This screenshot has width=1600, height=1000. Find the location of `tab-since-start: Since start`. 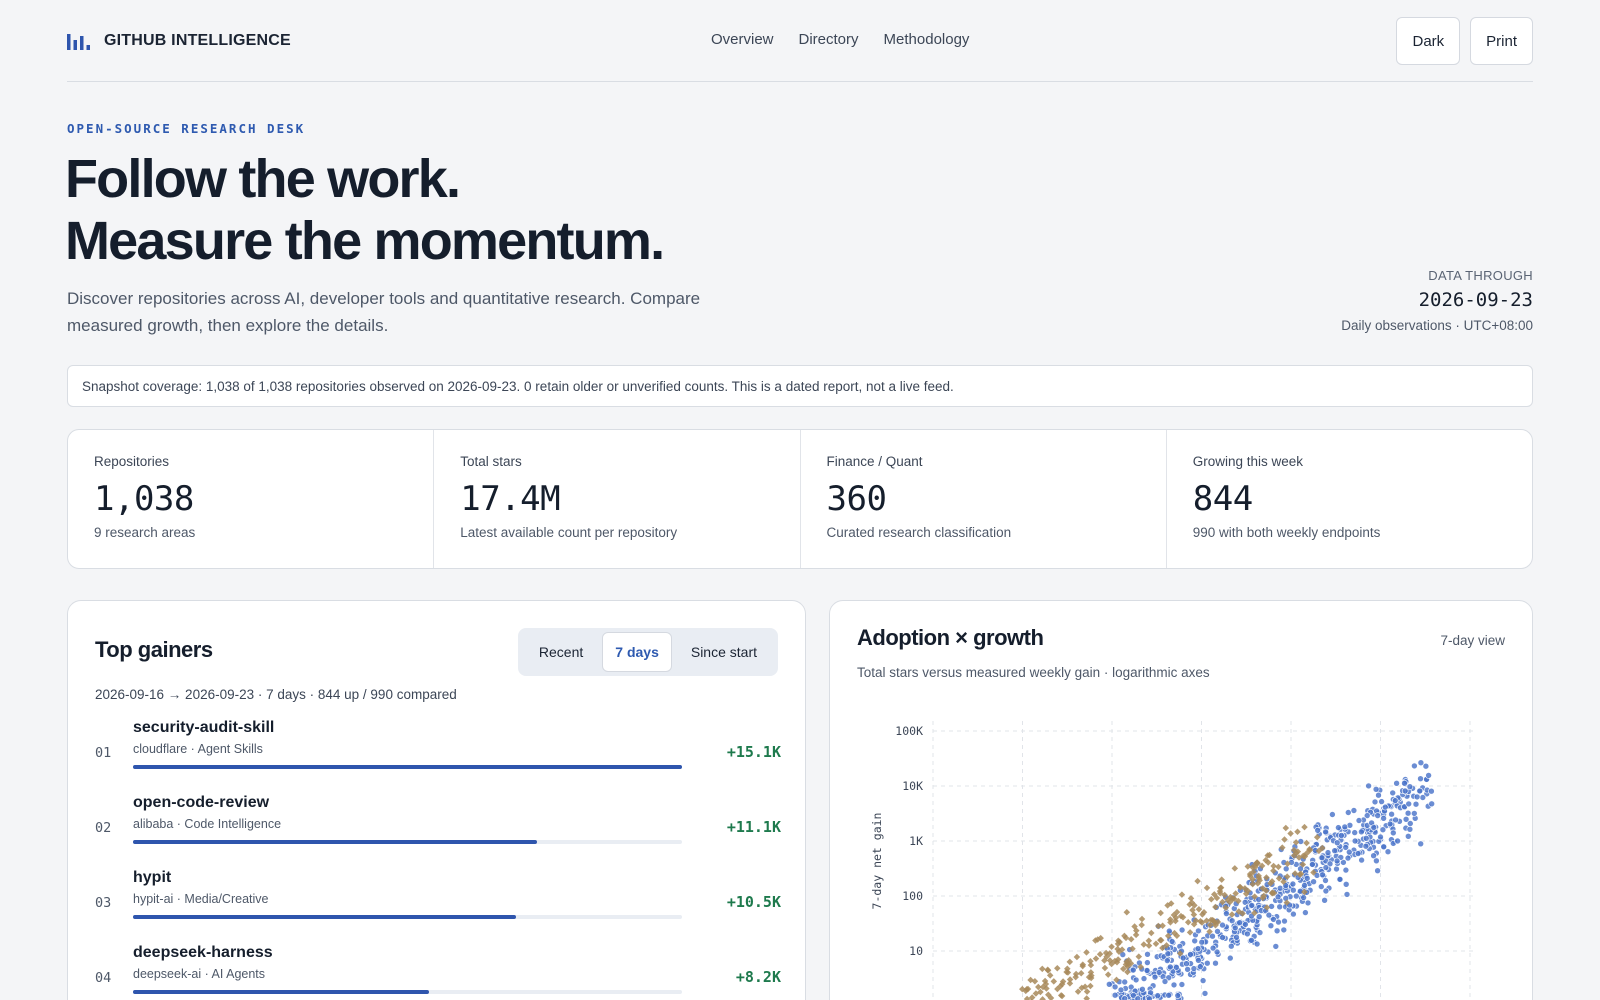

tab-since-start: Since start is located at coordinates (724, 652).